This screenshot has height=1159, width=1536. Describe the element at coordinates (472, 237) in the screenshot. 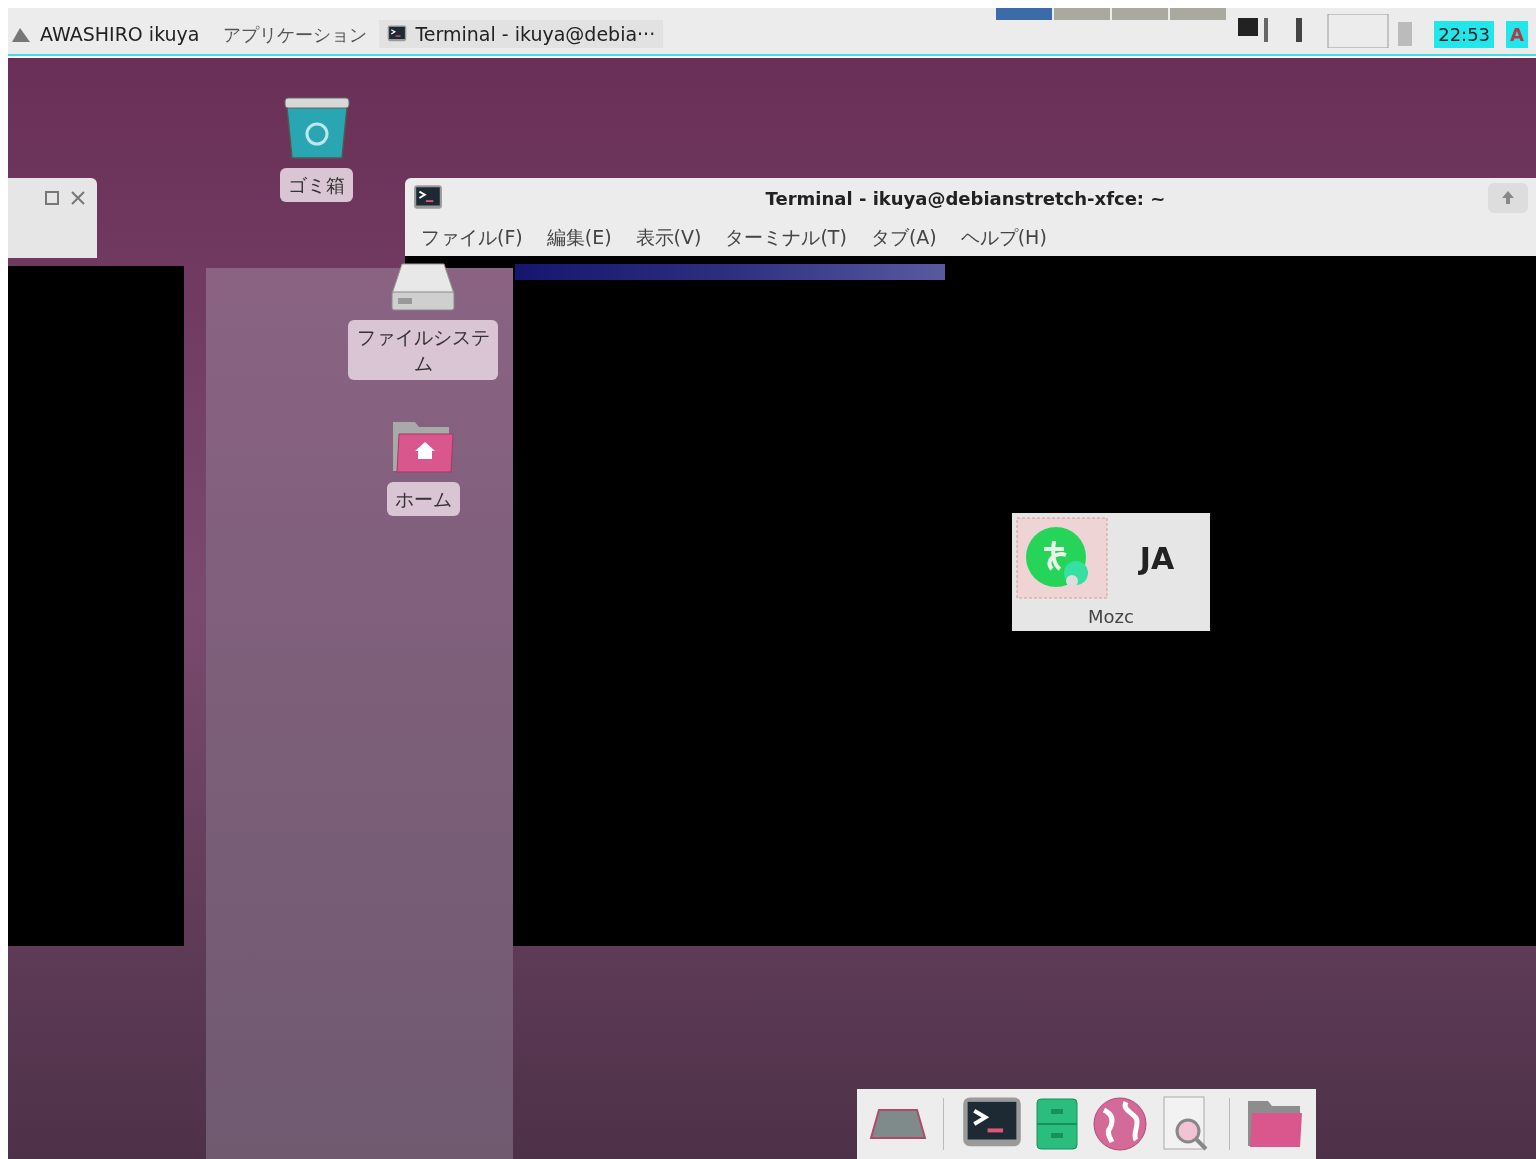

I see `menu-item: ファイル(F)` at that location.